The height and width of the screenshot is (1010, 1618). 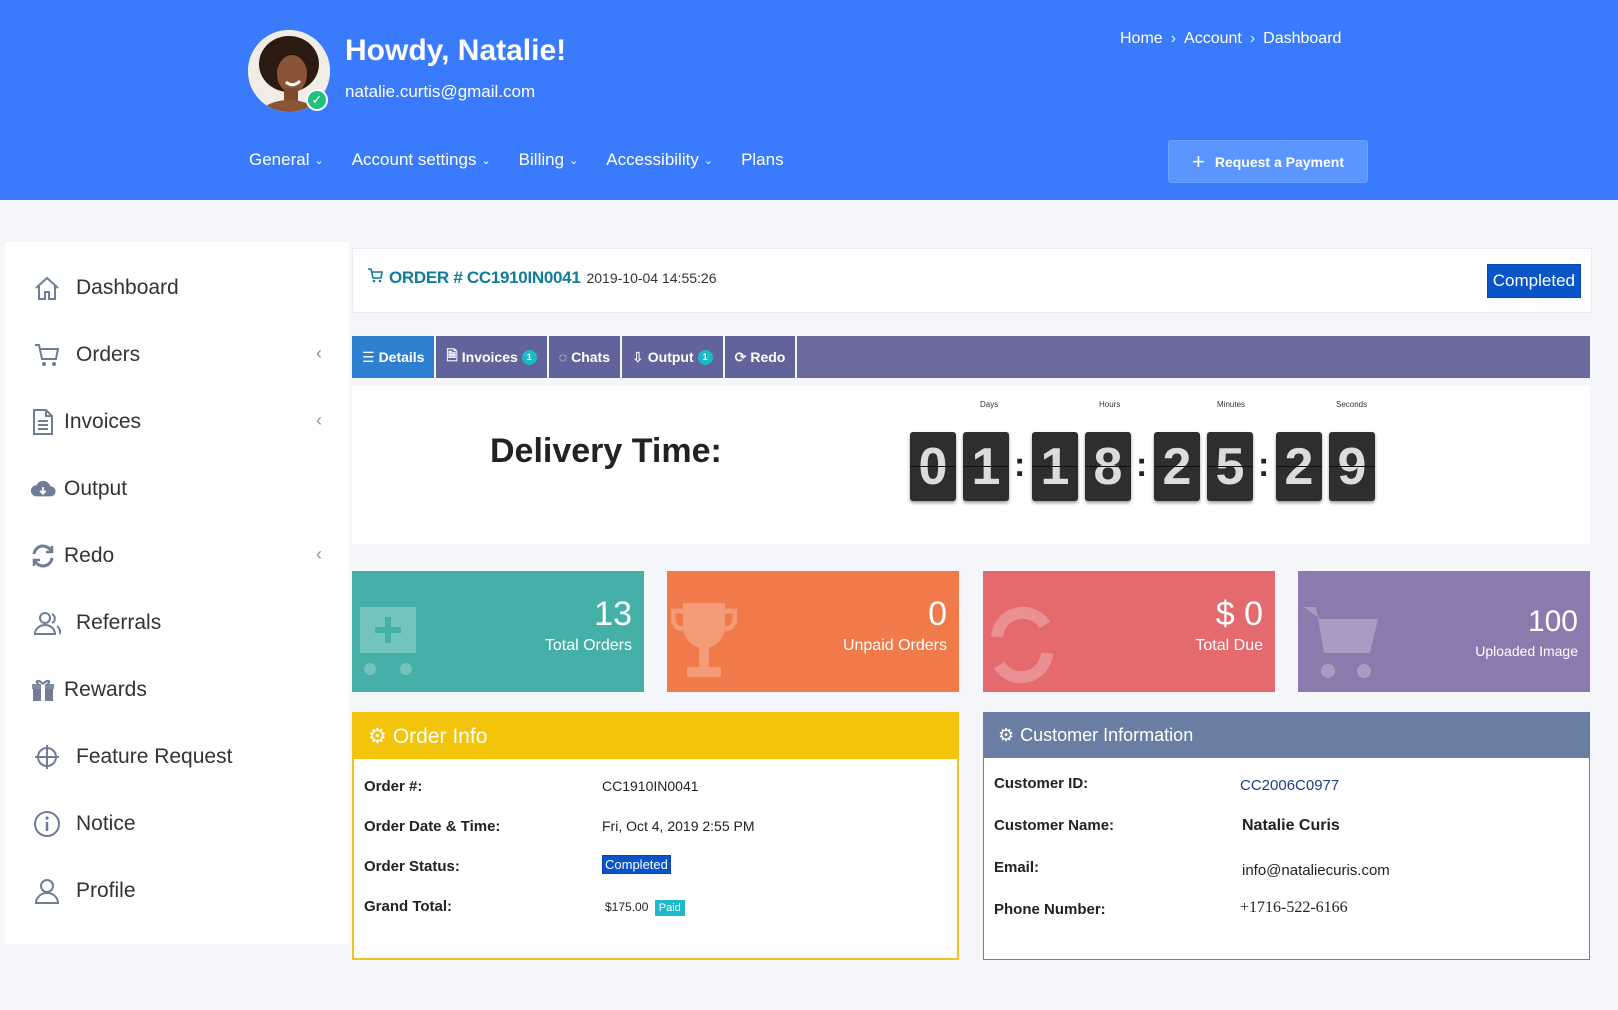 I want to click on grand-total-amount: $175.00, so click(x=627, y=907).